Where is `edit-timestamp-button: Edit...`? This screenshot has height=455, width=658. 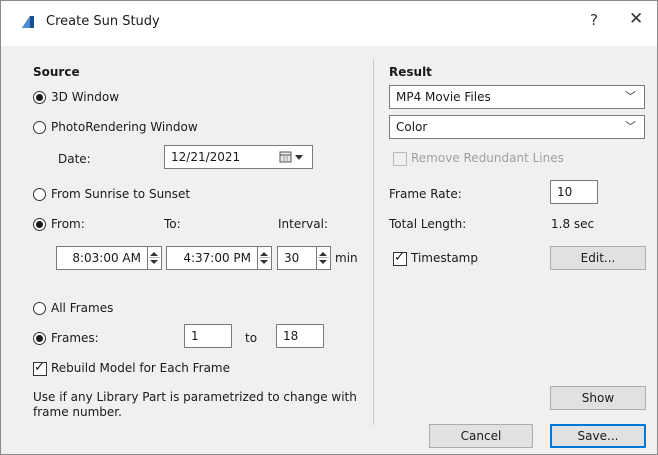 edit-timestamp-button: Edit... is located at coordinates (598, 258).